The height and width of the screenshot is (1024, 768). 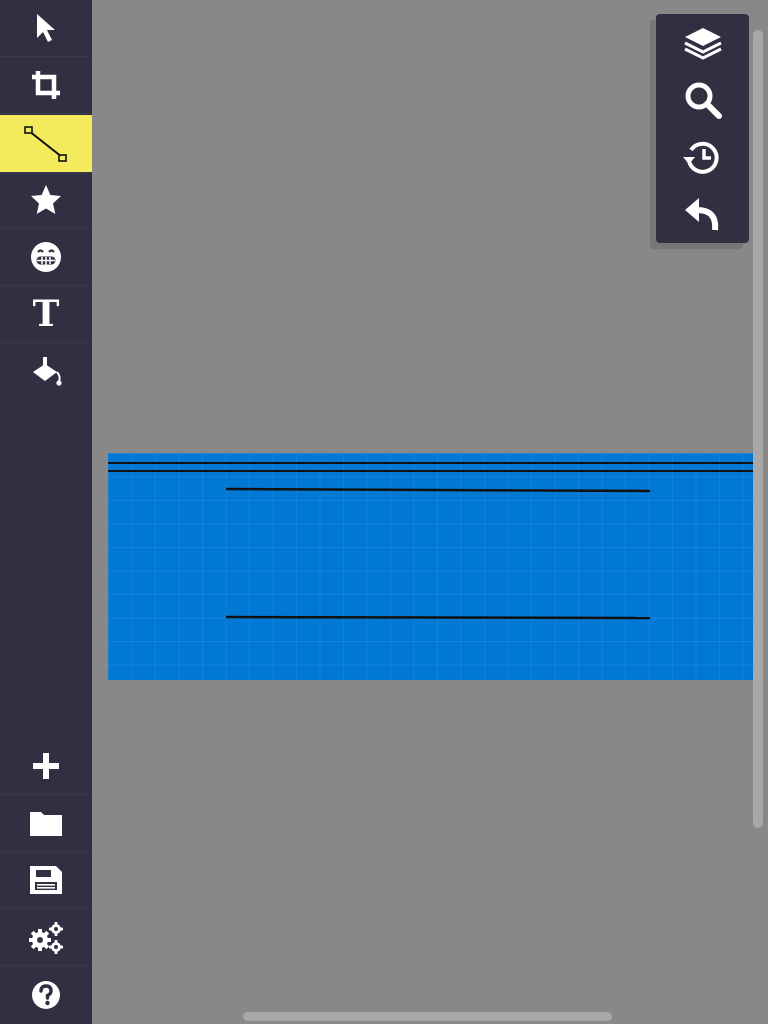 I want to click on help-icon, so click(x=46, y=994).